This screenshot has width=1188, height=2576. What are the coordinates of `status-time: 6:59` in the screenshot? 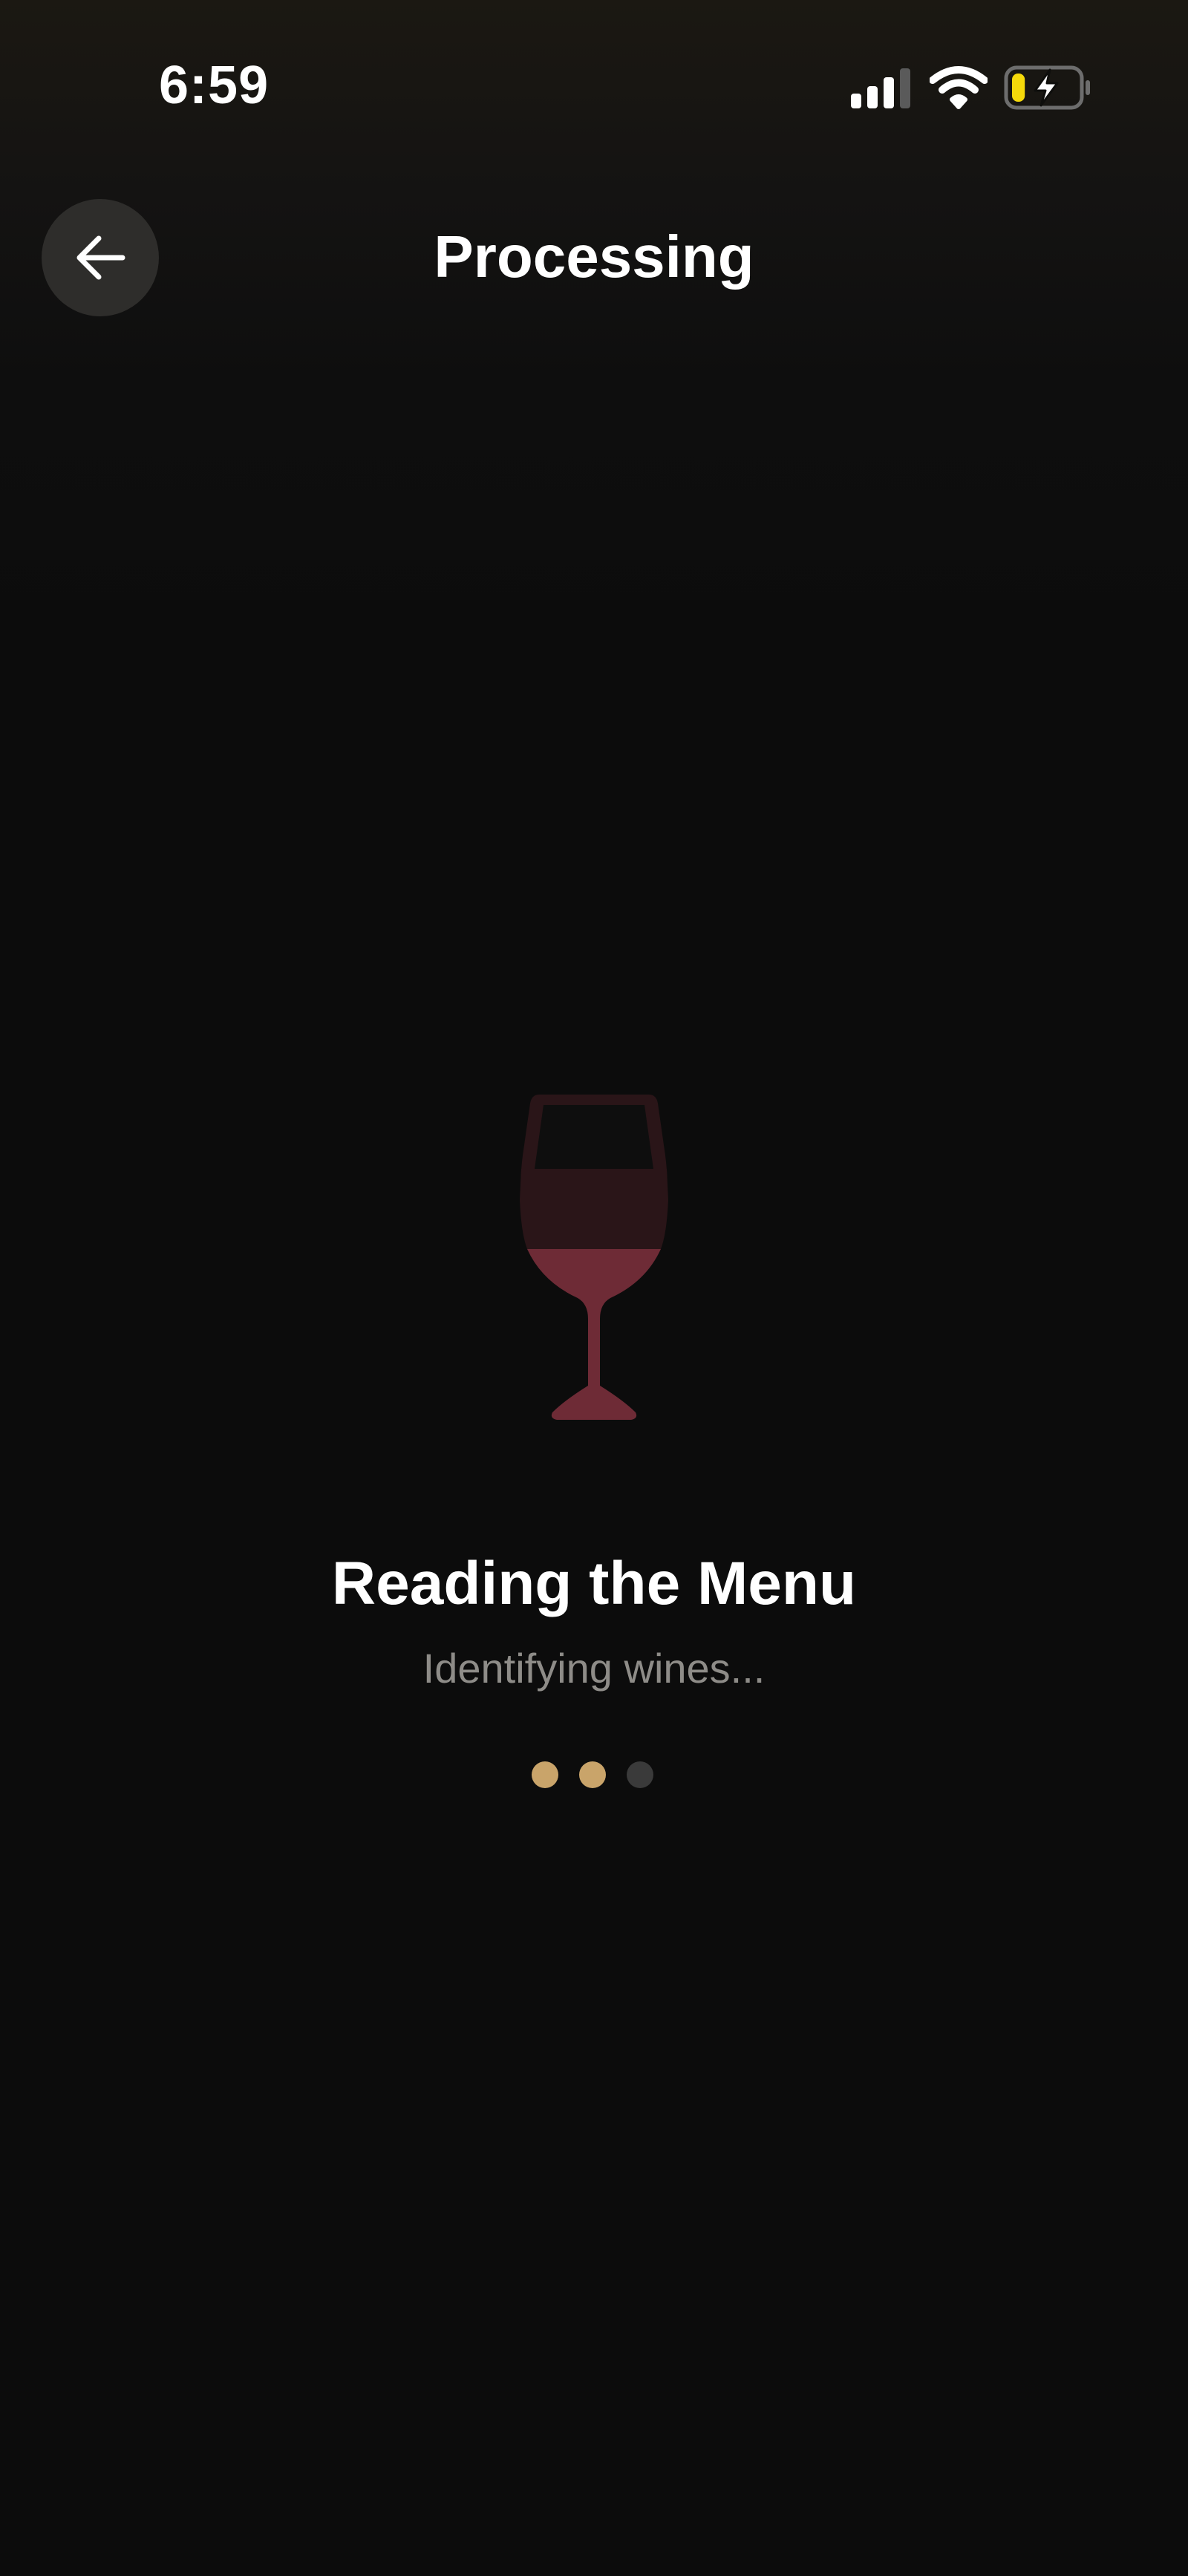 It's located at (215, 85).